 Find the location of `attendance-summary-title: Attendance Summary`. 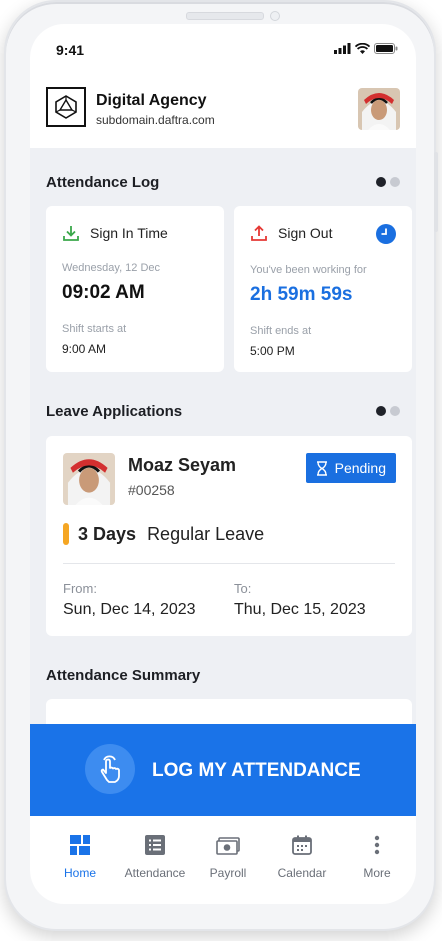

attendance-summary-title: Attendance Summary is located at coordinates (123, 675).